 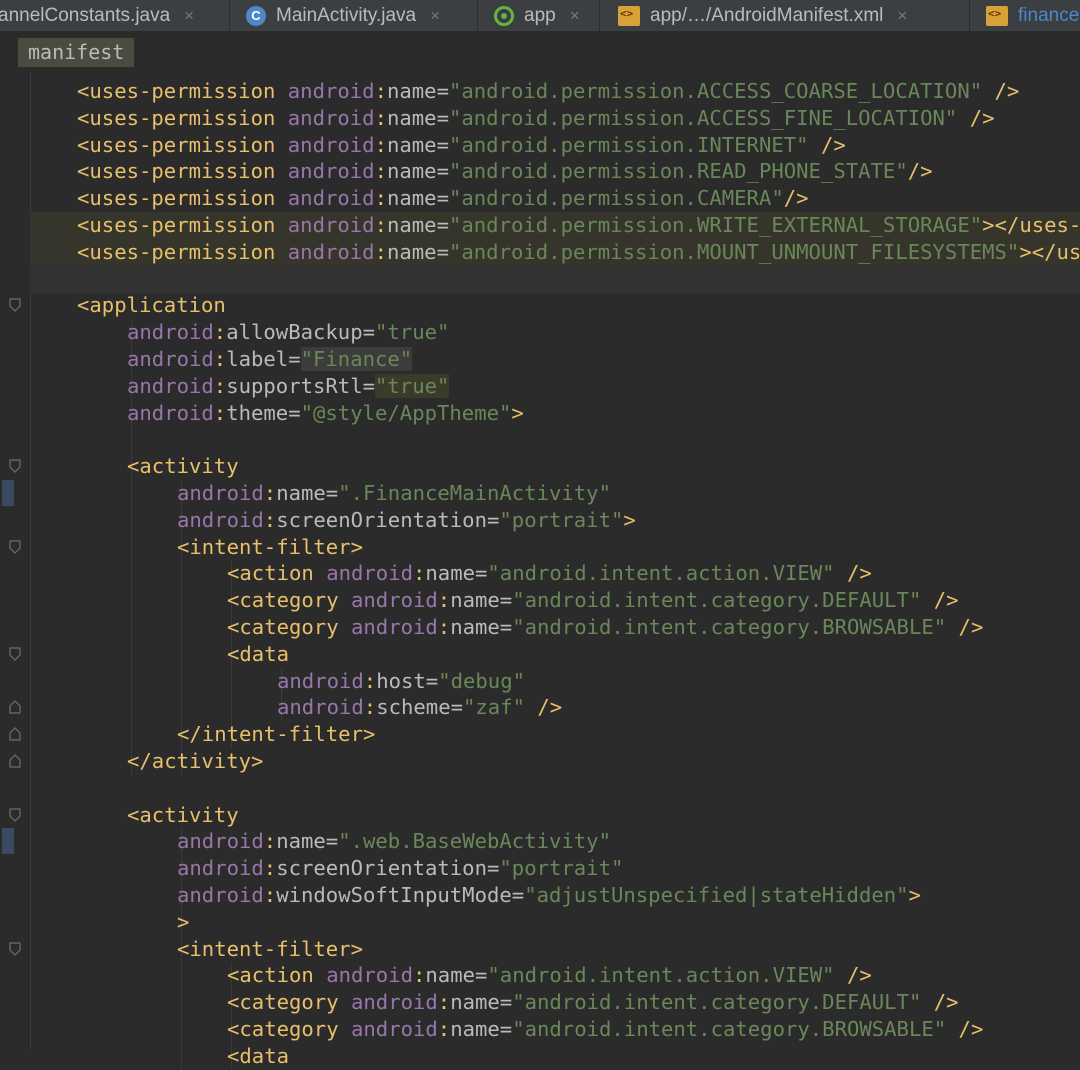 I want to click on token-tag: <intent-filter>, so click(x=270, y=948).